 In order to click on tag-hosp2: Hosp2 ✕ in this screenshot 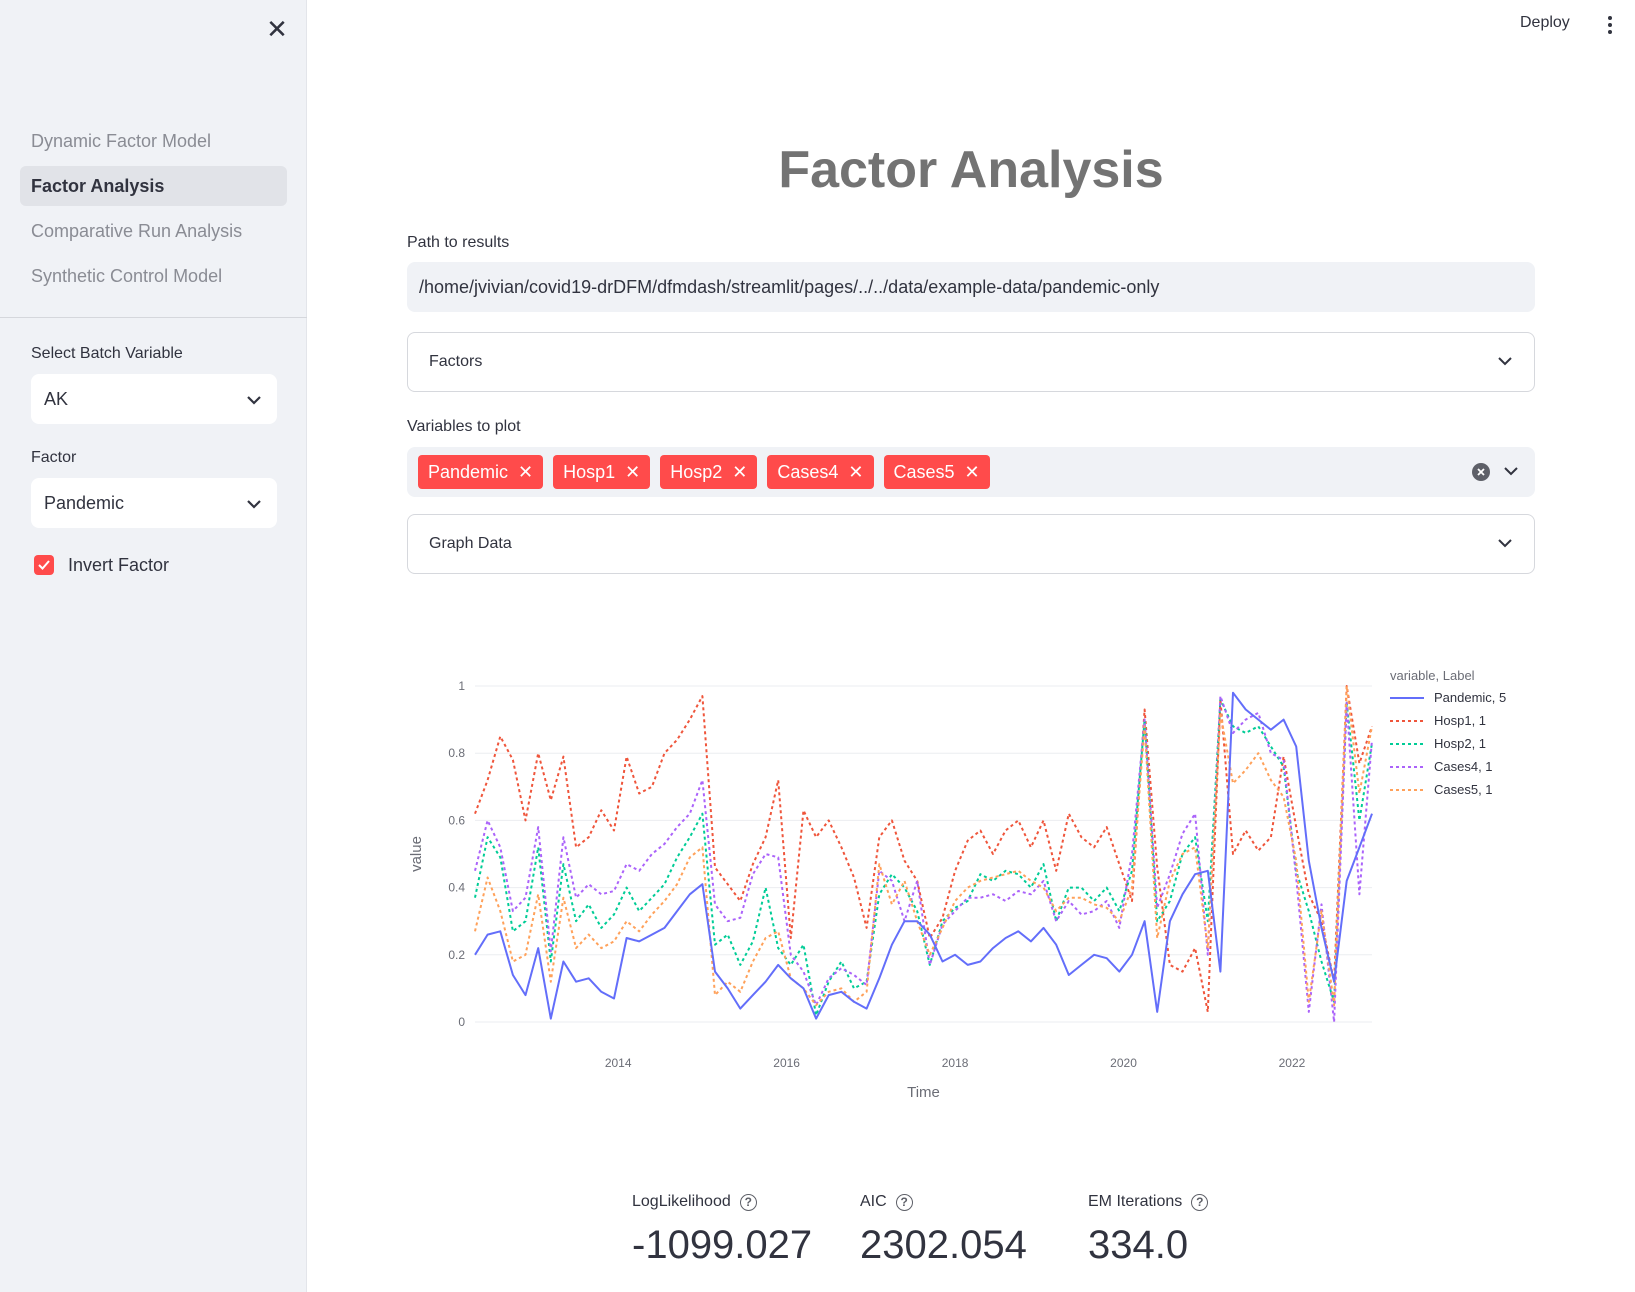, I will do `click(709, 472)`.